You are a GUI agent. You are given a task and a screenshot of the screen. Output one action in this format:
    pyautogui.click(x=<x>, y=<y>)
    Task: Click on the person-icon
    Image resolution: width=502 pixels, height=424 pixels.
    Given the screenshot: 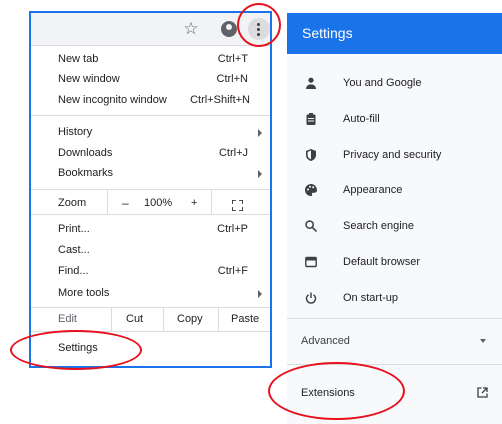 What is the action you would take?
    pyautogui.click(x=311, y=83)
    